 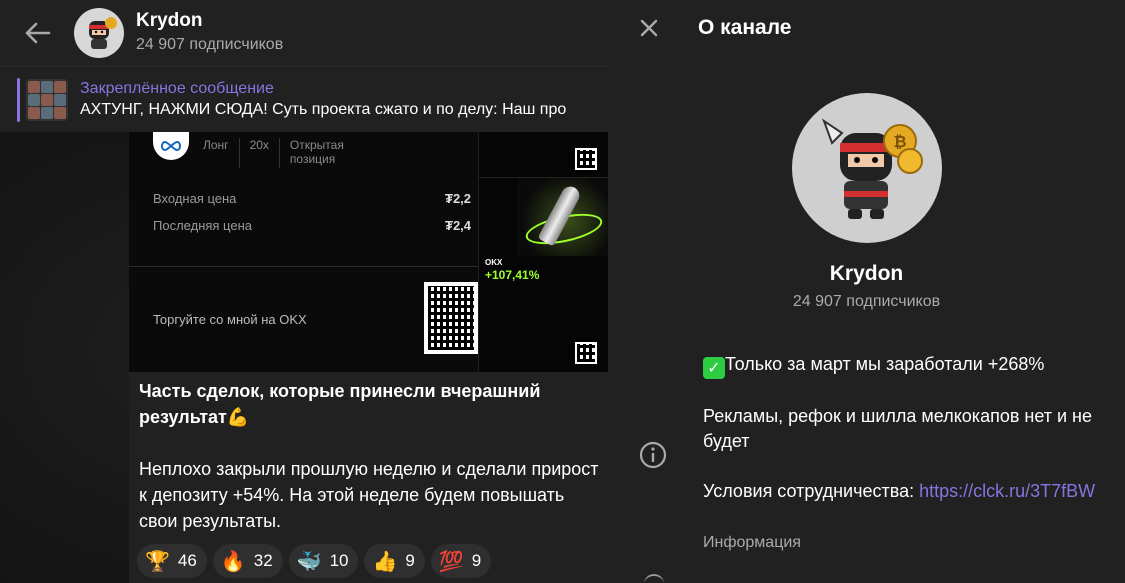 What do you see at coordinates (233, 561) in the screenshot?
I see `fire-icon: 🔥` at bounding box center [233, 561].